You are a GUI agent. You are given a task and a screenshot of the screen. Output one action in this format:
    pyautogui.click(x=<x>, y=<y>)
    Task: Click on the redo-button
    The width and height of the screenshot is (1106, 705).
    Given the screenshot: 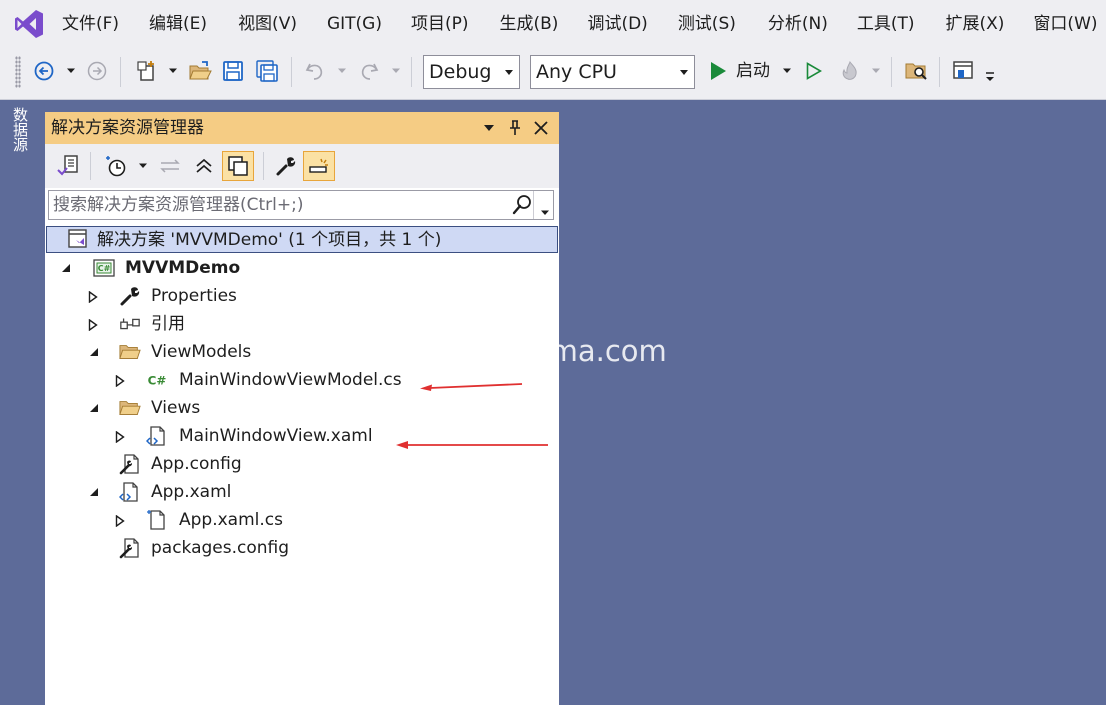 What is the action you would take?
    pyautogui.click(x=369, y=71)
    